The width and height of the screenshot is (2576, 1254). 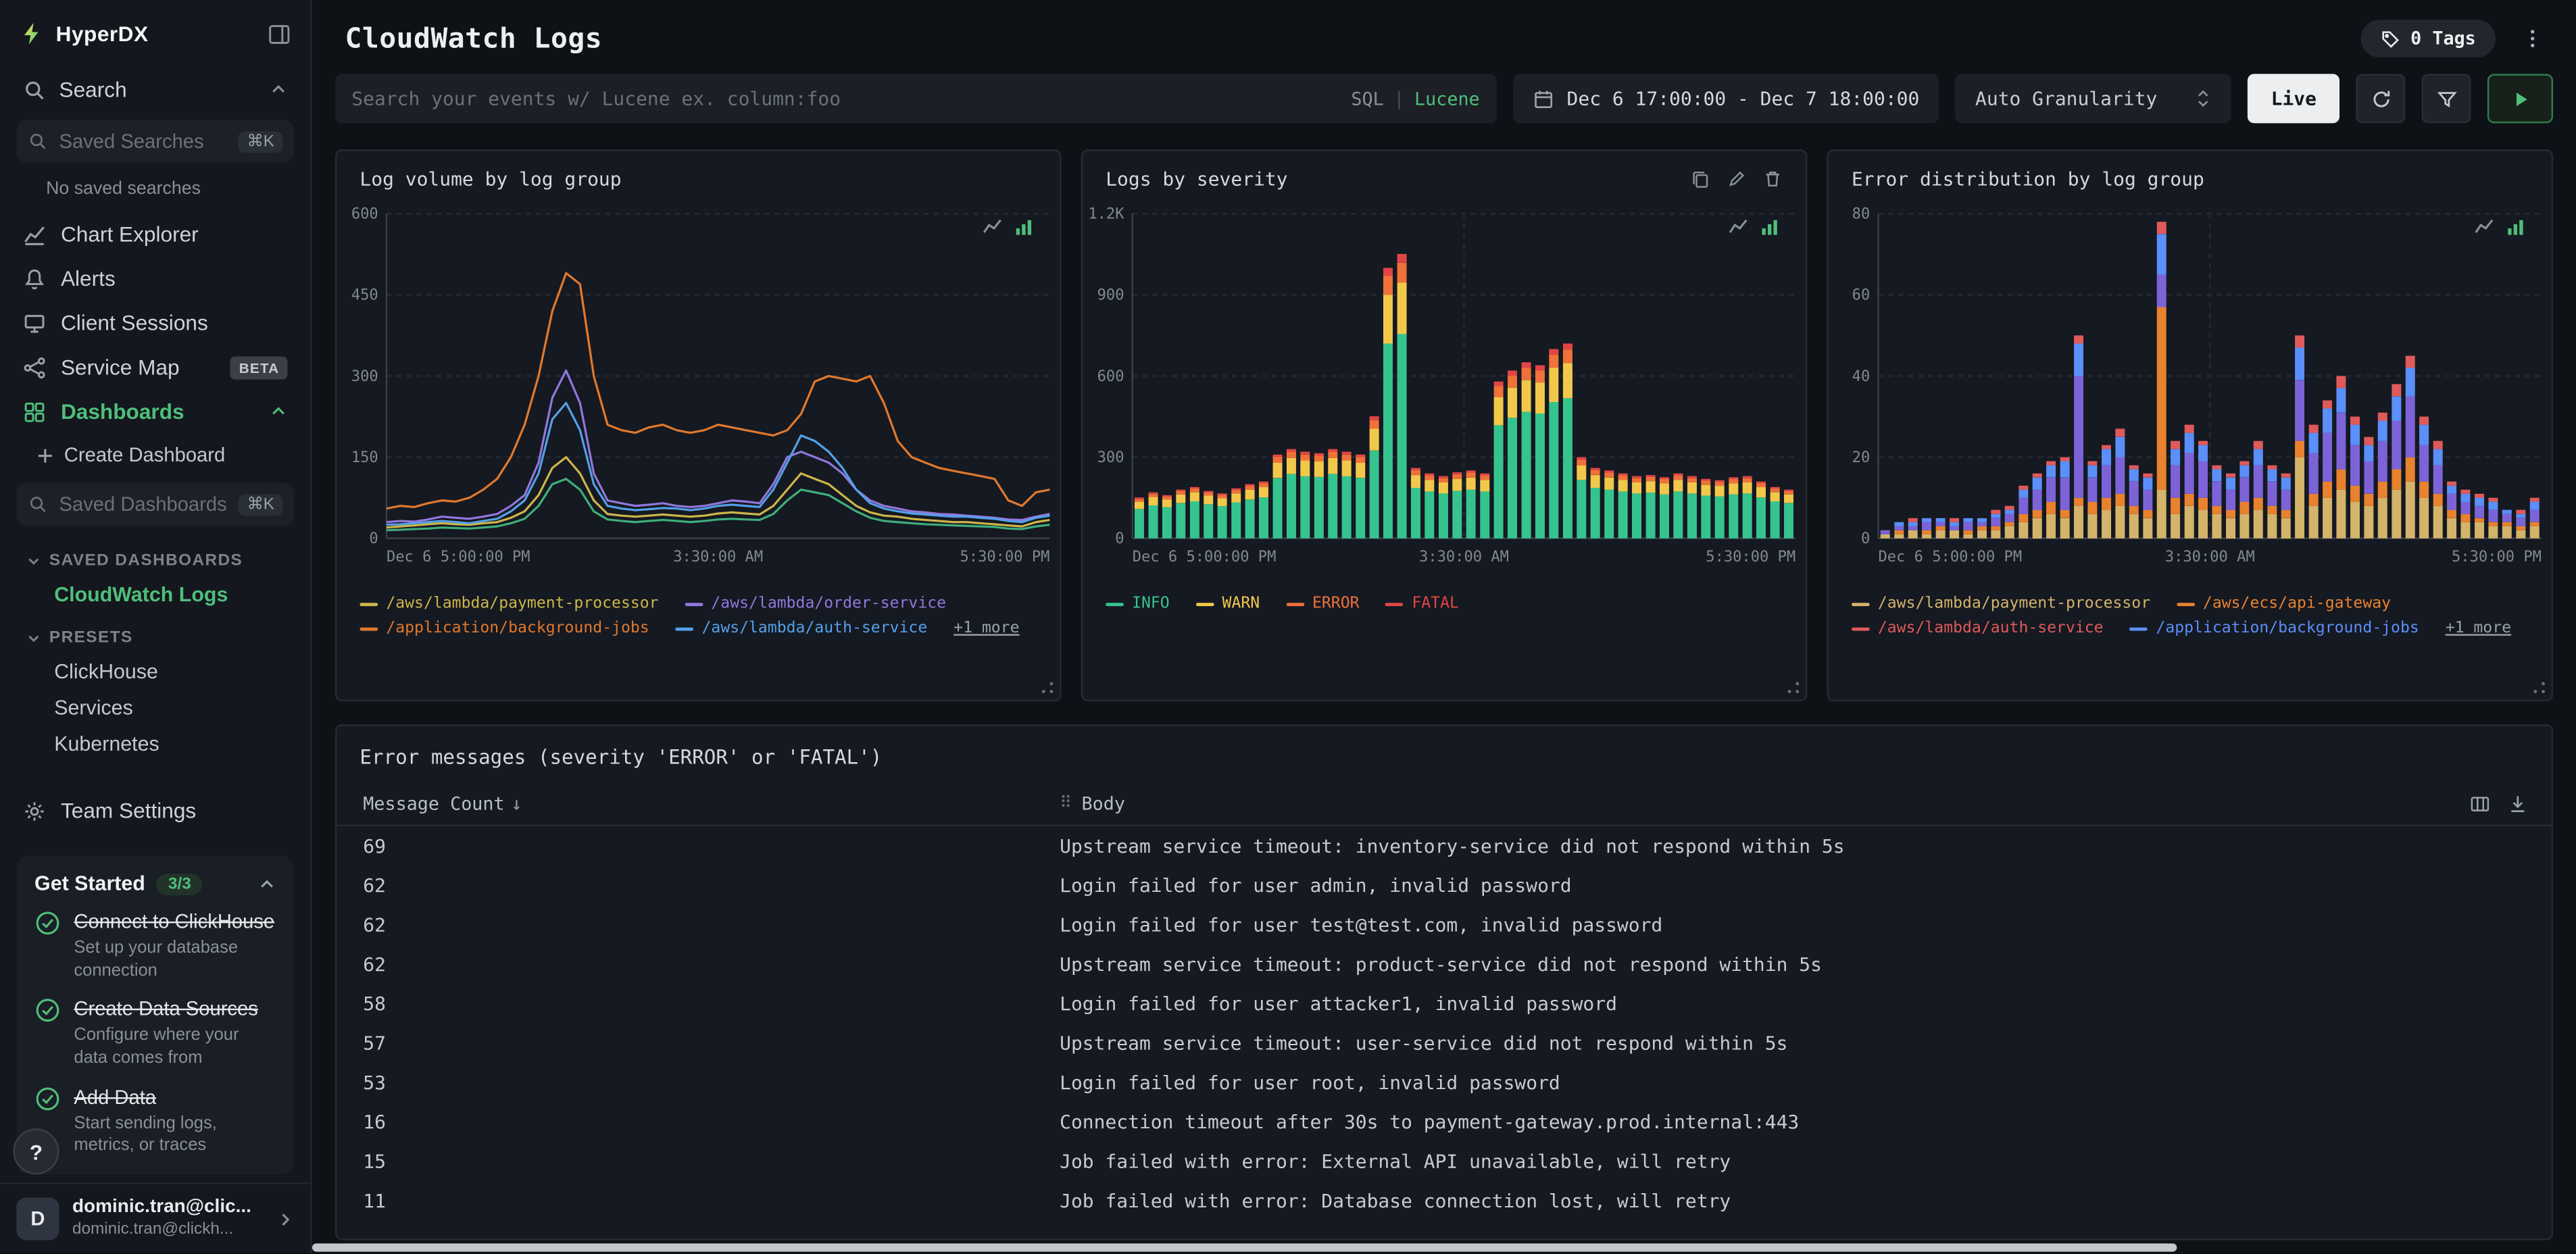 What do you see at coordinates (1066, 804) in the screenshot?
I see `drag-handle-icon: ⠿` at bounding box center [1066, 804].